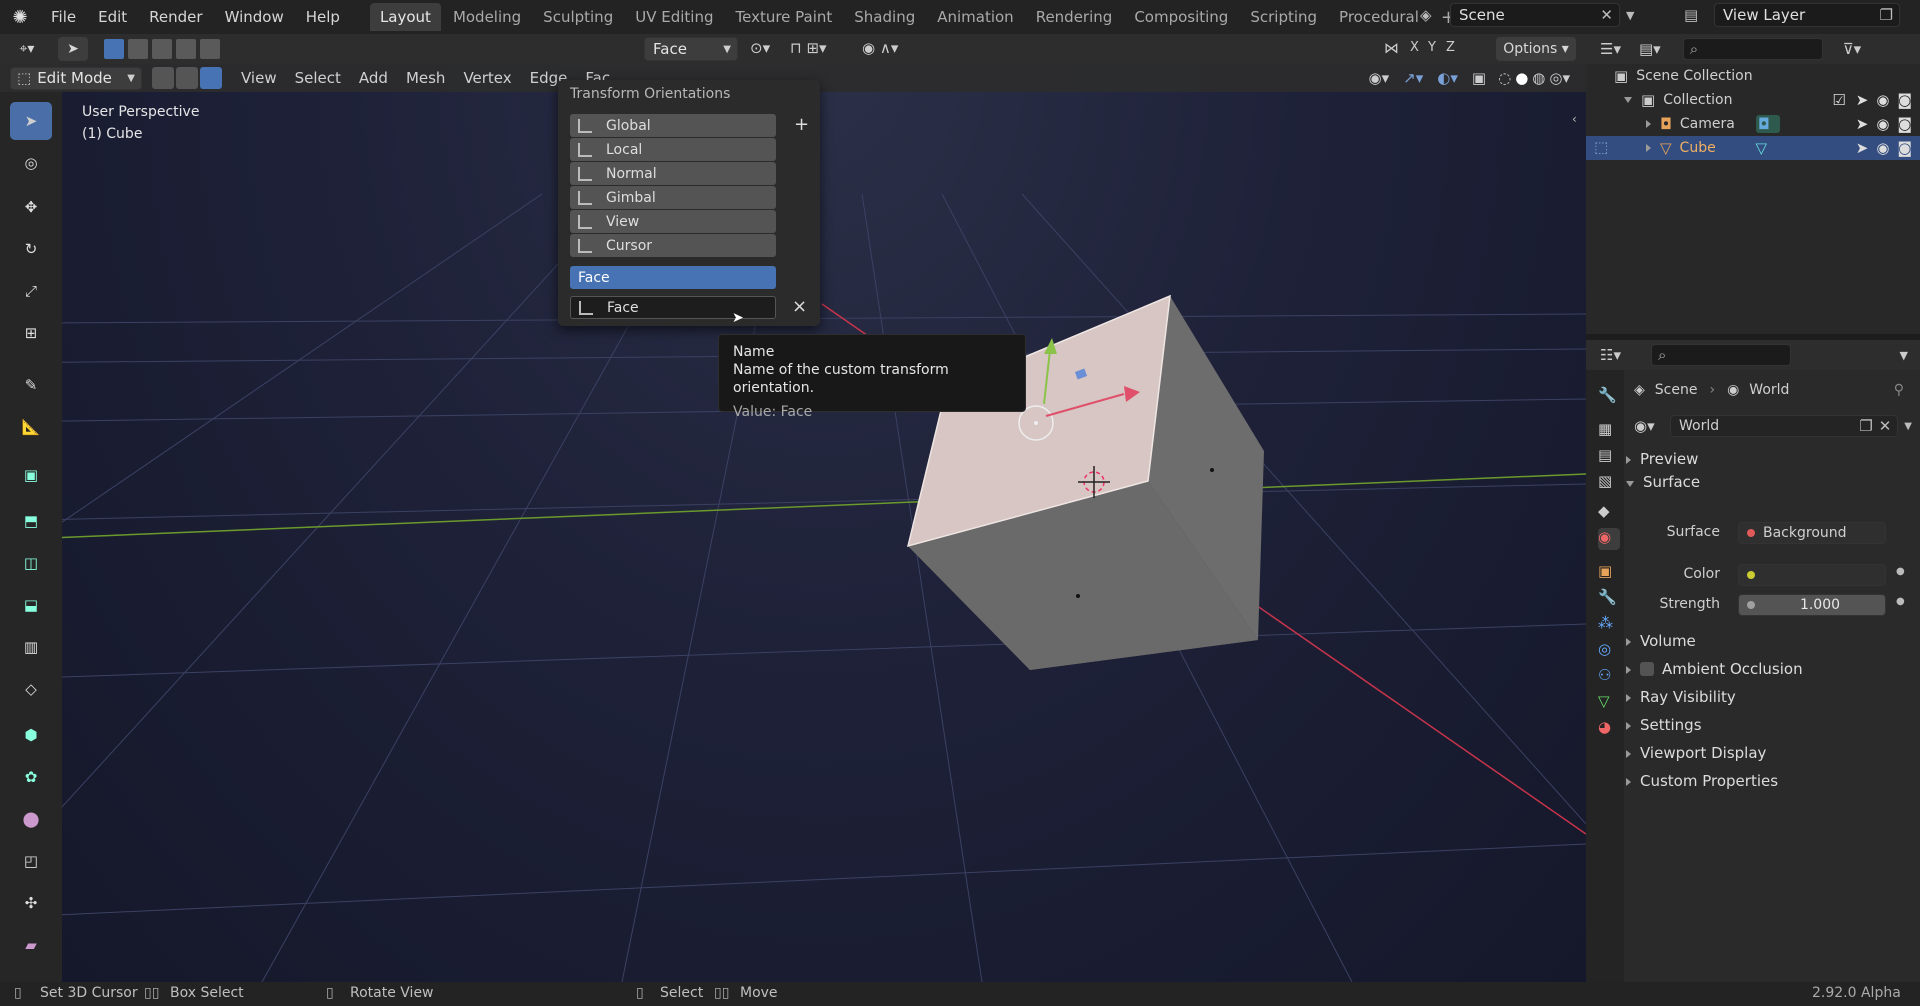 The height and width of the screenshot is (1006, 1920). Describe the element at coordinates (31, 903) in the screenshot. I see `tool-shrink-fatten: ✣` at that location.